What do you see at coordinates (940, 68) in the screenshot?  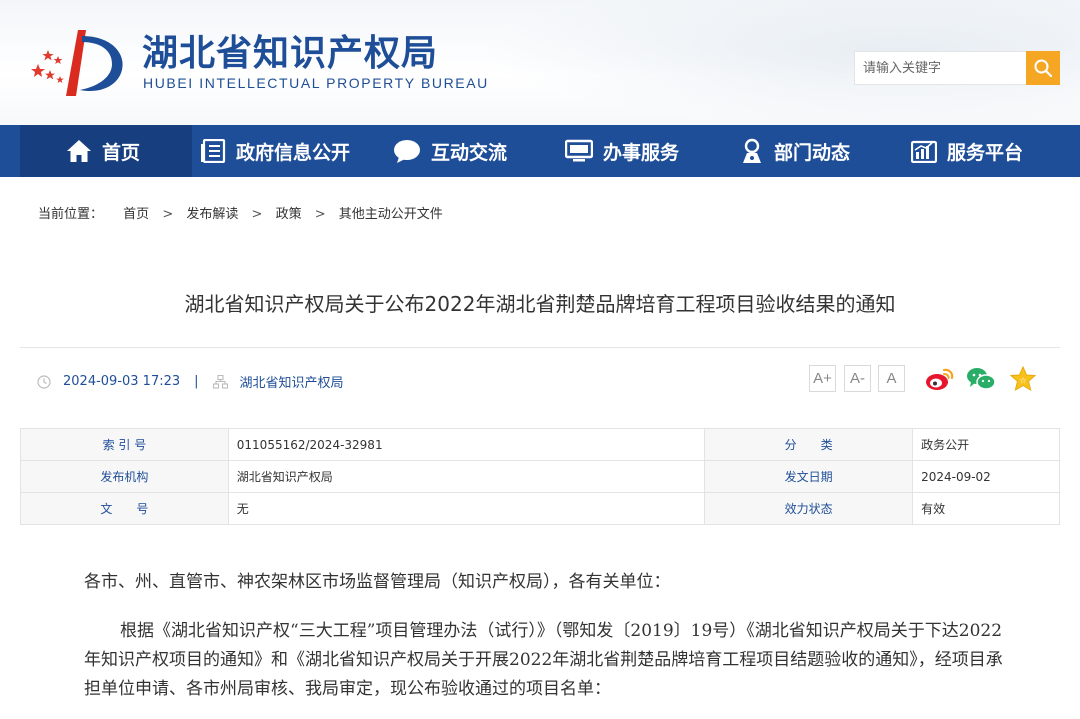 I see `search-input` at bounding box center [940, 68].